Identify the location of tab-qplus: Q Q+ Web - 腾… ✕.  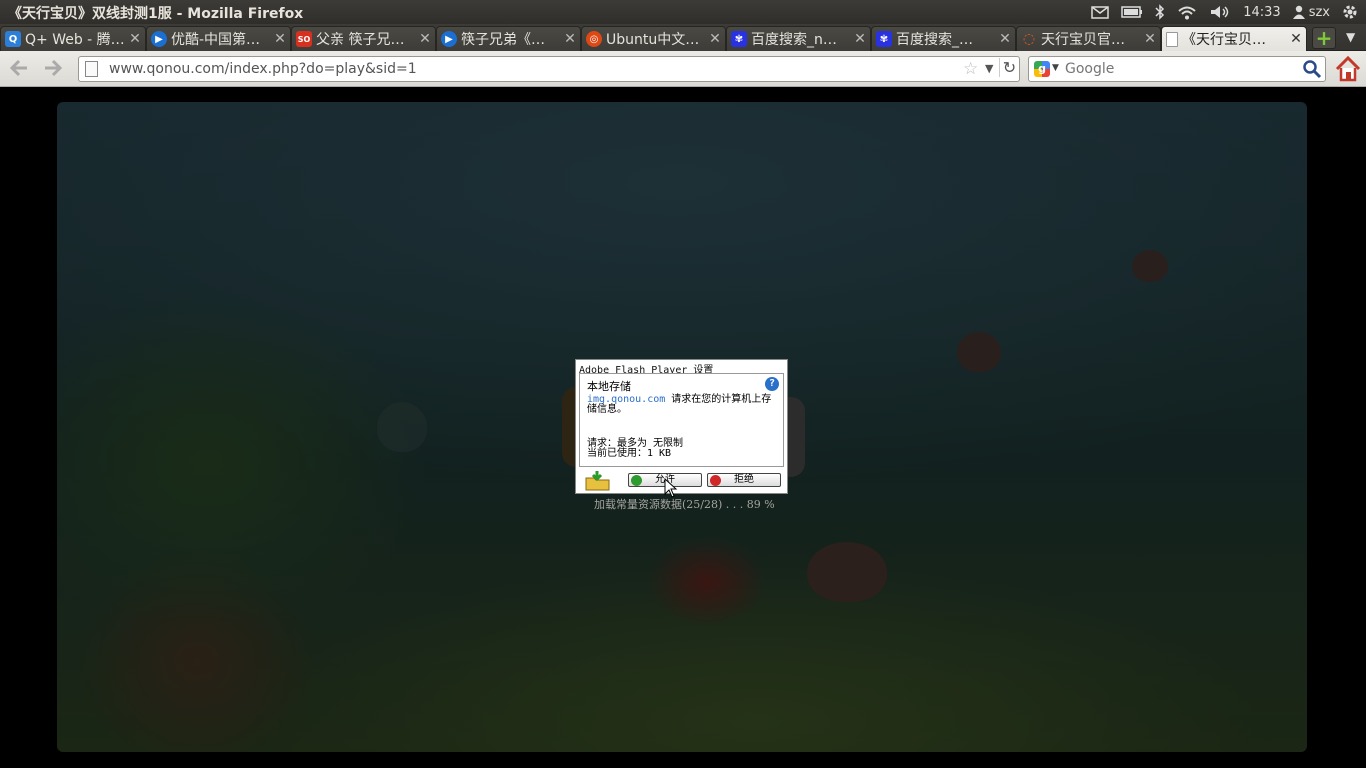
(73, 38).